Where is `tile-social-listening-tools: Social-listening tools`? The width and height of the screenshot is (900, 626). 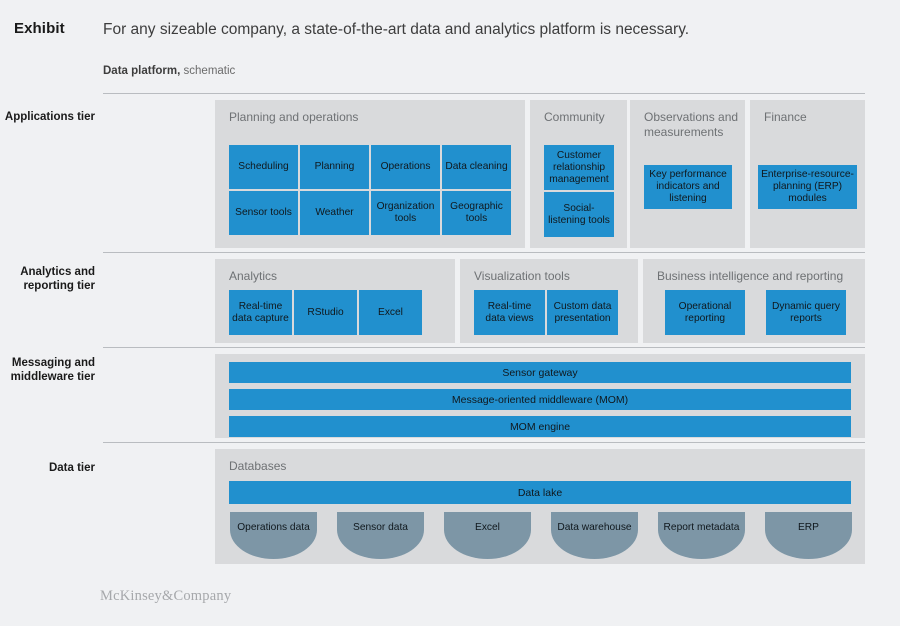 tile-social-listening-tools: Social-listening tools is located at coordinates (579, 214).